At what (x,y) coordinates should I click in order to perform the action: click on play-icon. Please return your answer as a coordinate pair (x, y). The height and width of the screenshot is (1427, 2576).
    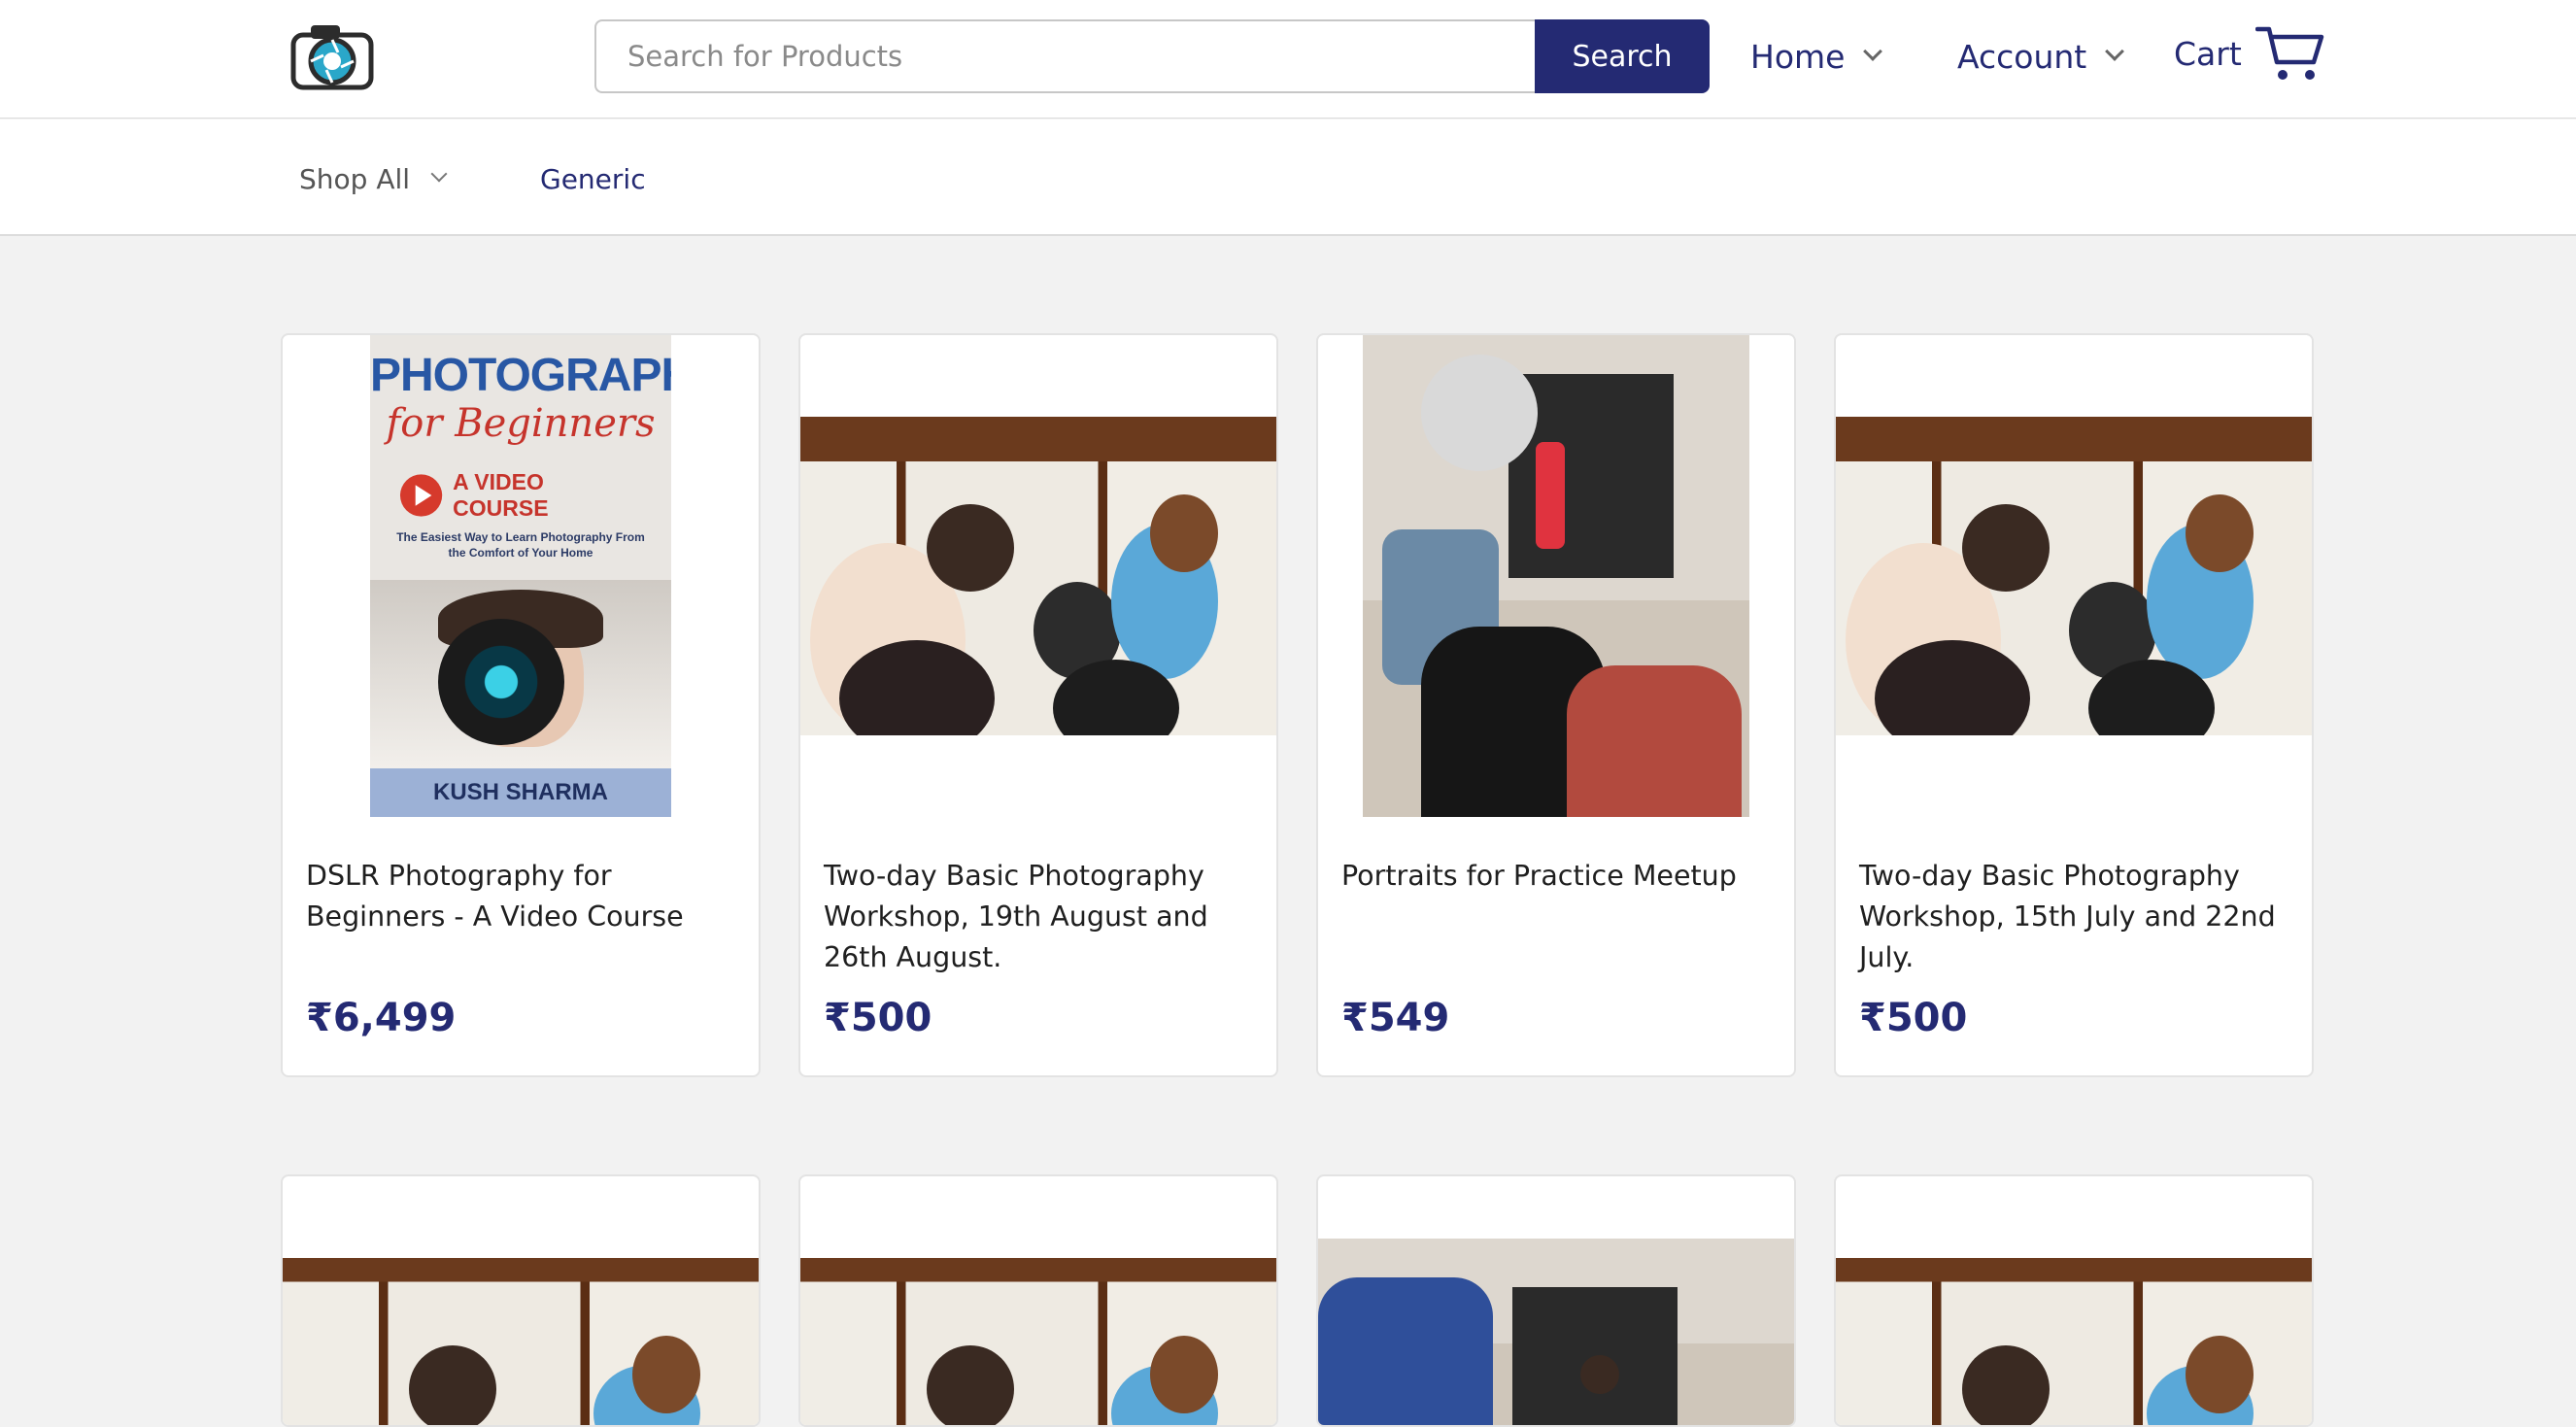
    Looking at the image, I should click on (421, 495).